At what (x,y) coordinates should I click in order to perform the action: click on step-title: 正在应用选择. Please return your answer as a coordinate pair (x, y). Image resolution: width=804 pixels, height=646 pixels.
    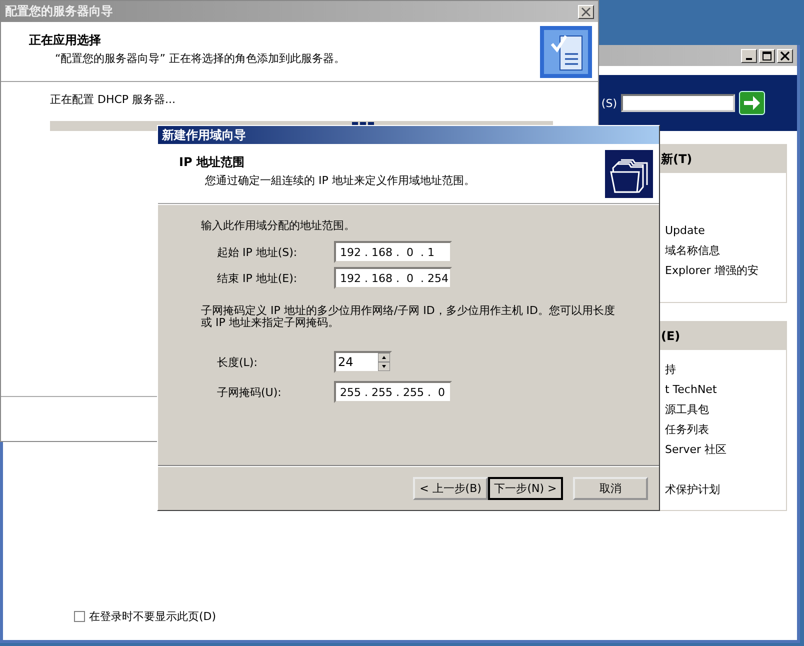
    Looking at the image, I should click on (65, 40).